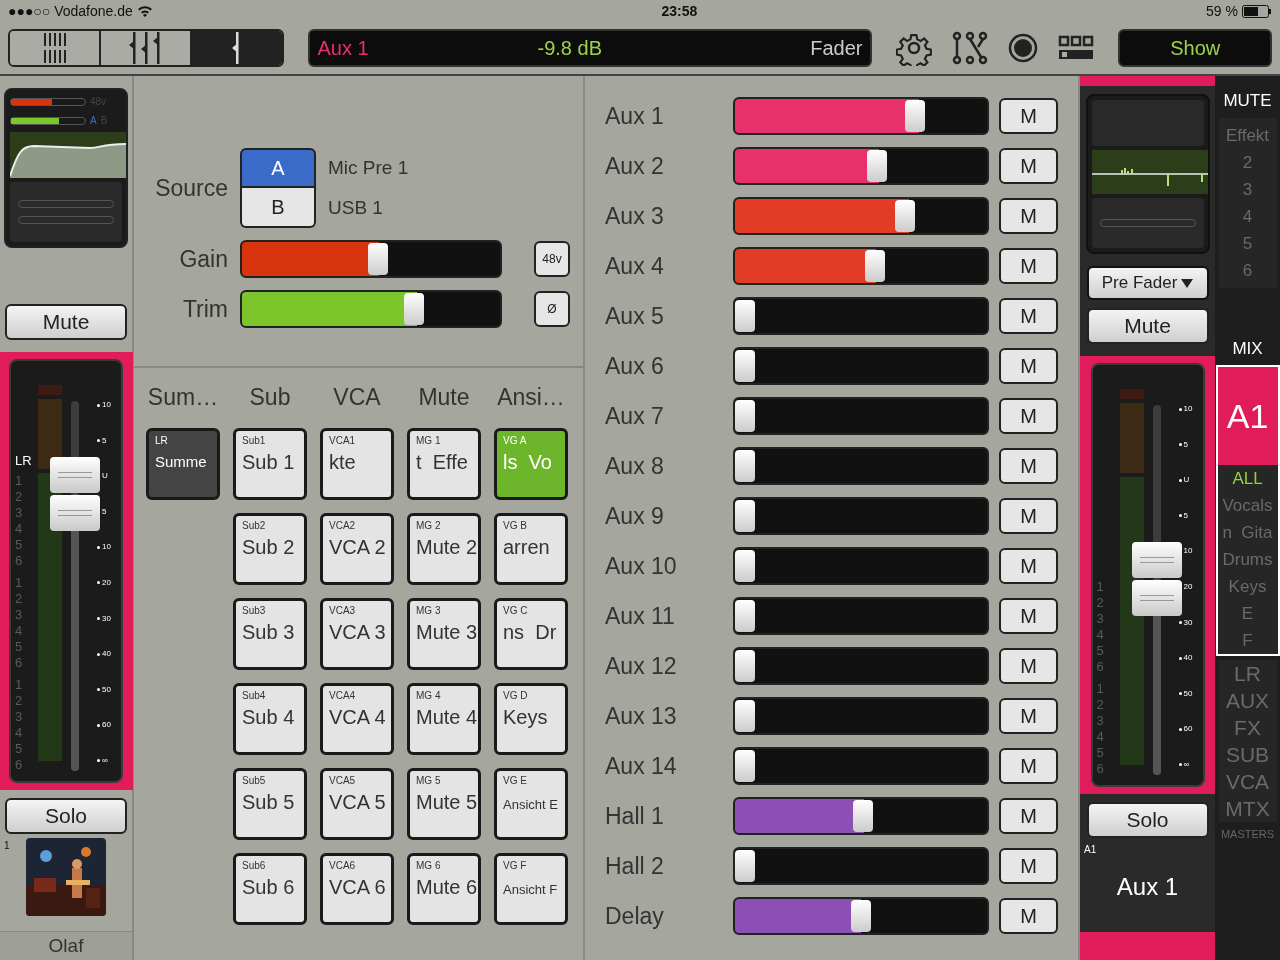 The height and width of the screenshot is (960, 1280). What do you see at coordinates (19, 765) in the screenshot?
I see `group-number: 6` at bounding box center [19, 765].